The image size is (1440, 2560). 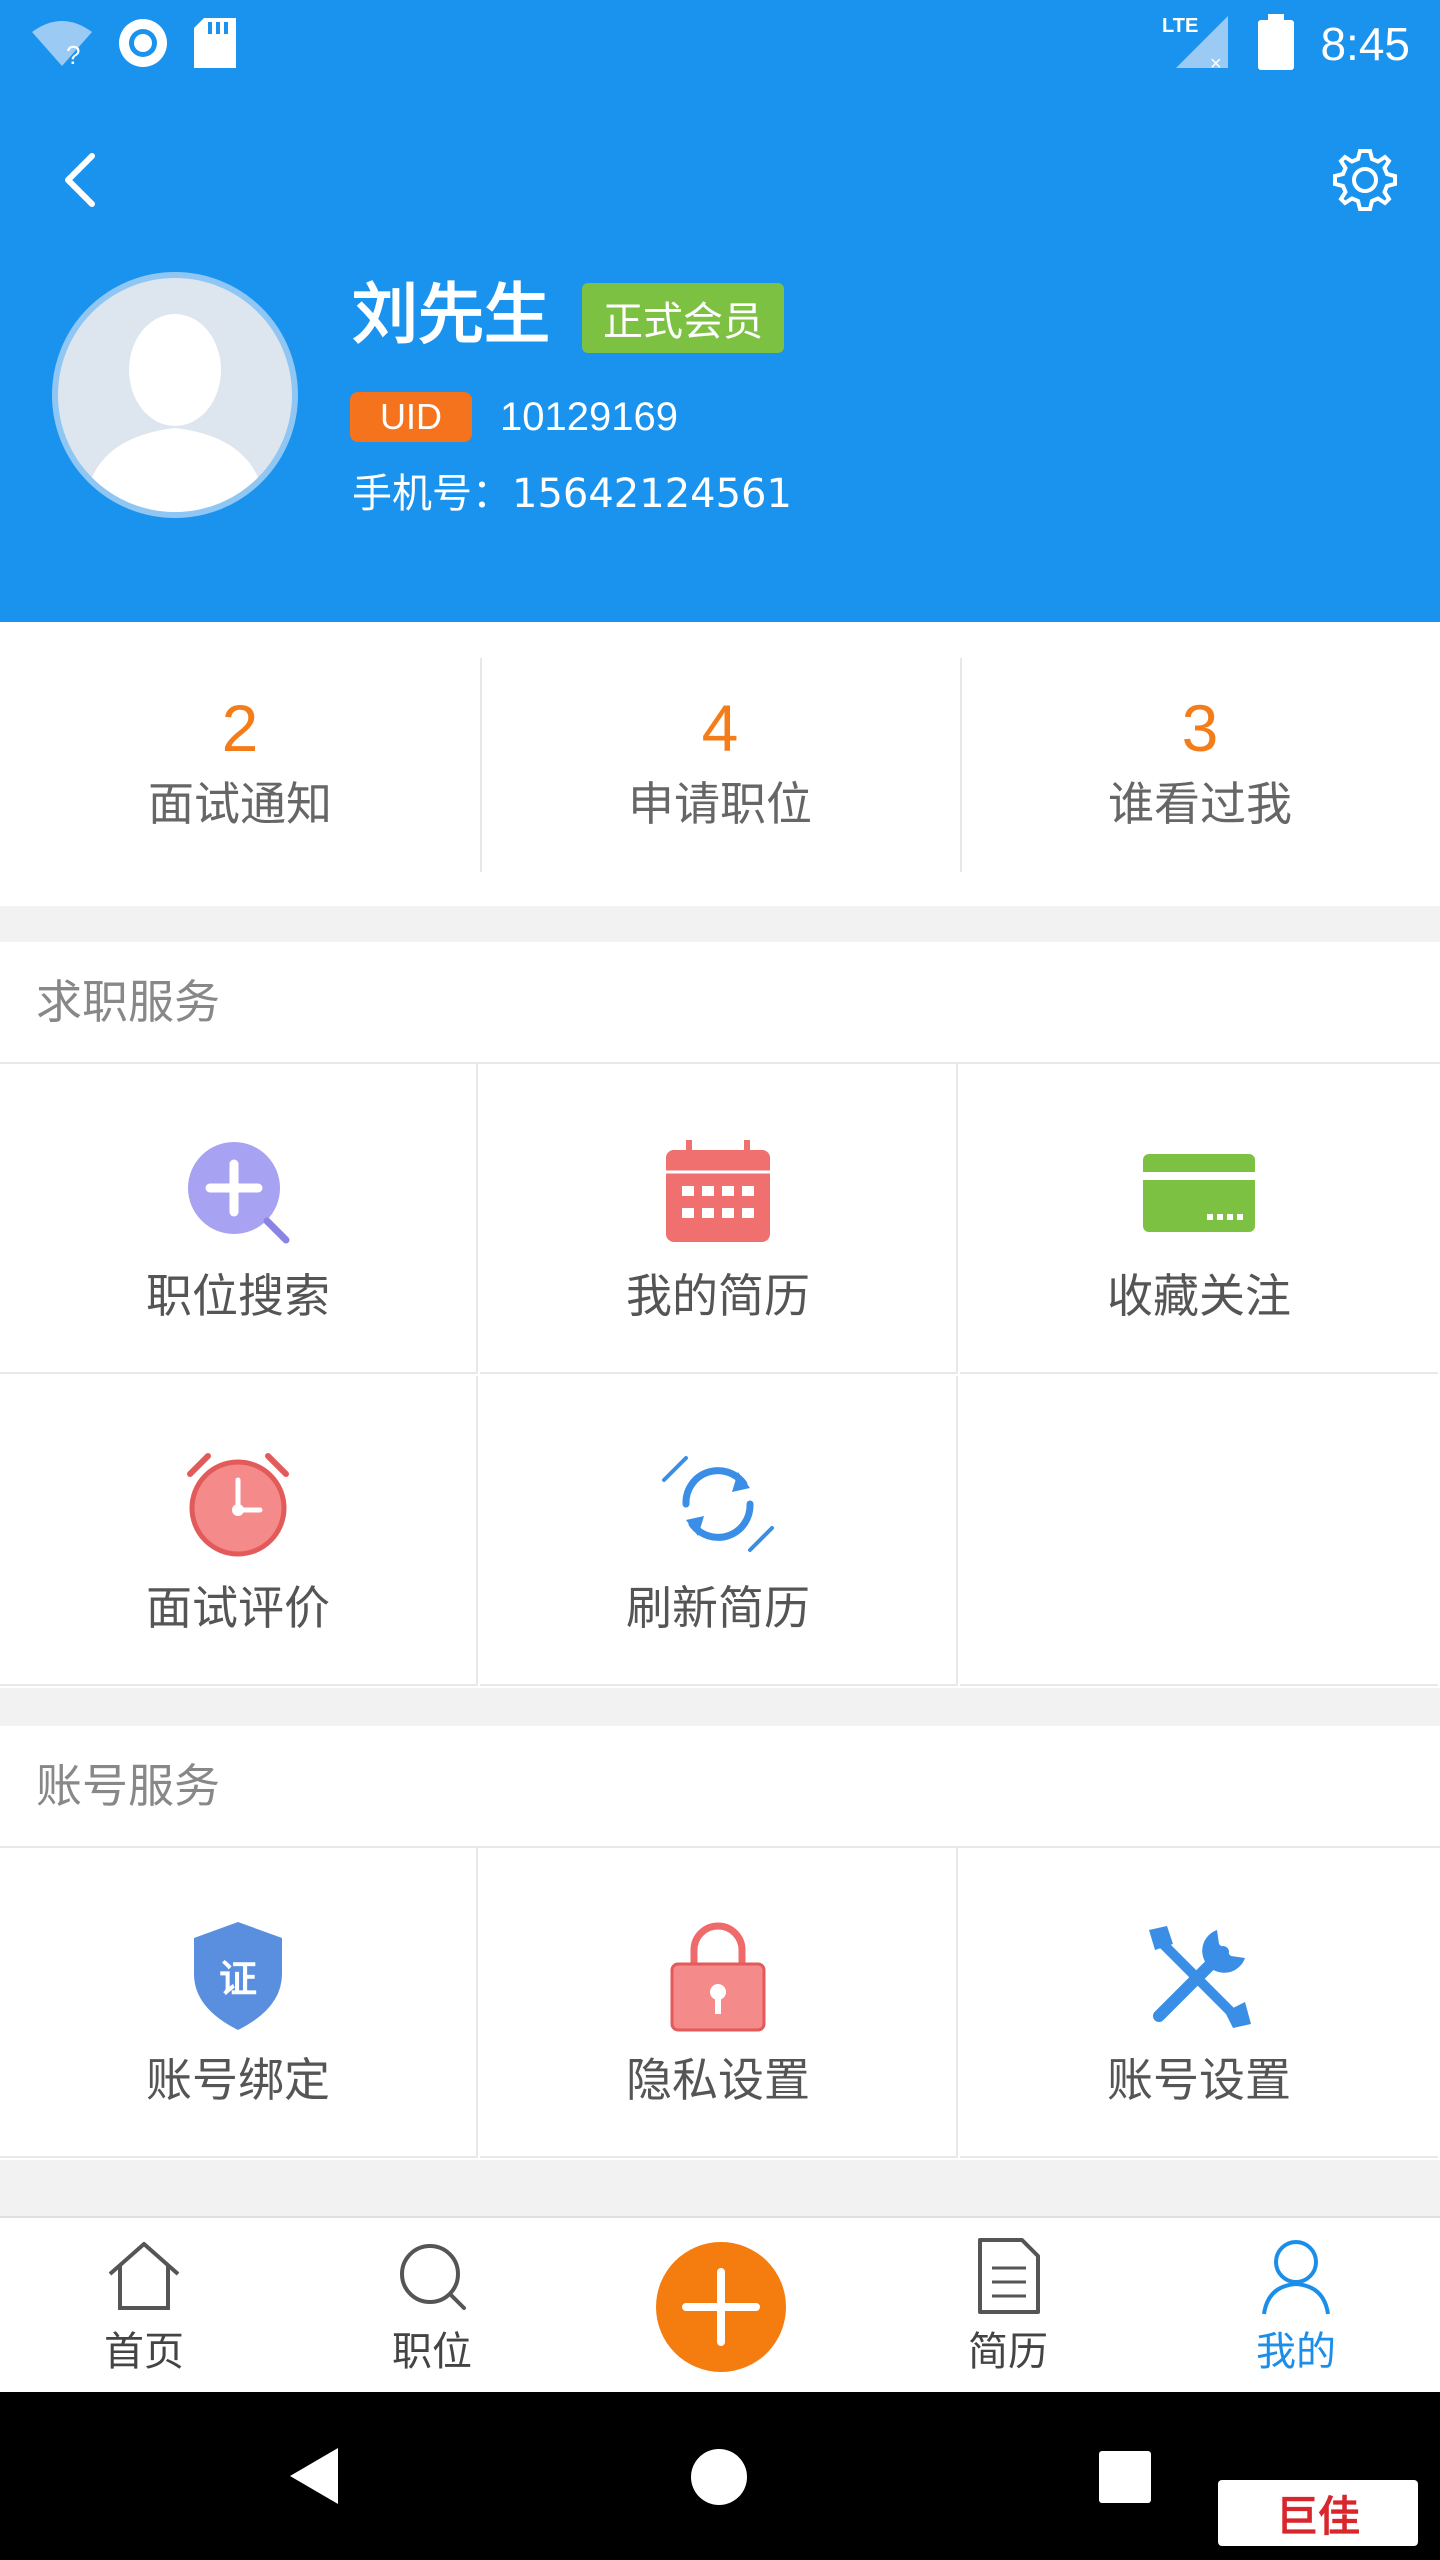 I want to click on member-badge: 正式会员, so click(x=683, y=318).